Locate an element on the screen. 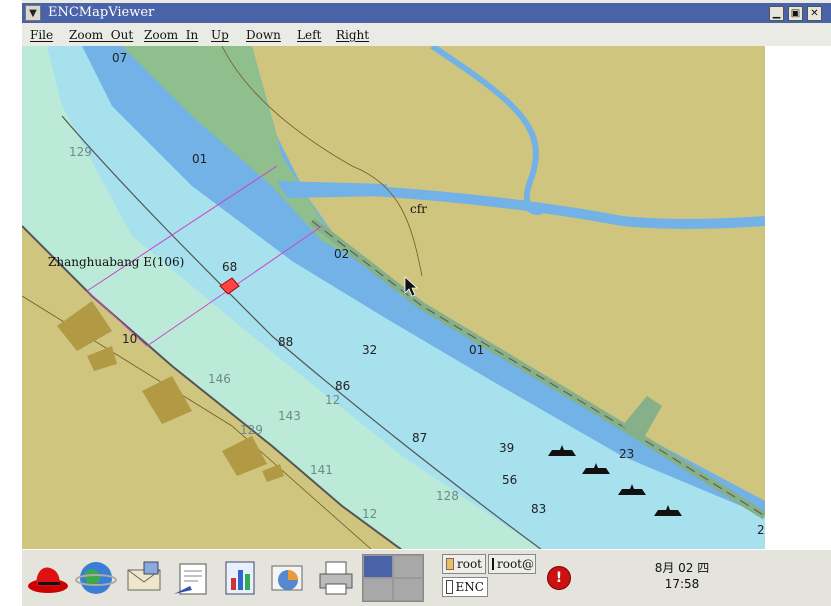 The height and width of the screenshot is (606, 831). email-client-icon is located at coordinates (144, 578).